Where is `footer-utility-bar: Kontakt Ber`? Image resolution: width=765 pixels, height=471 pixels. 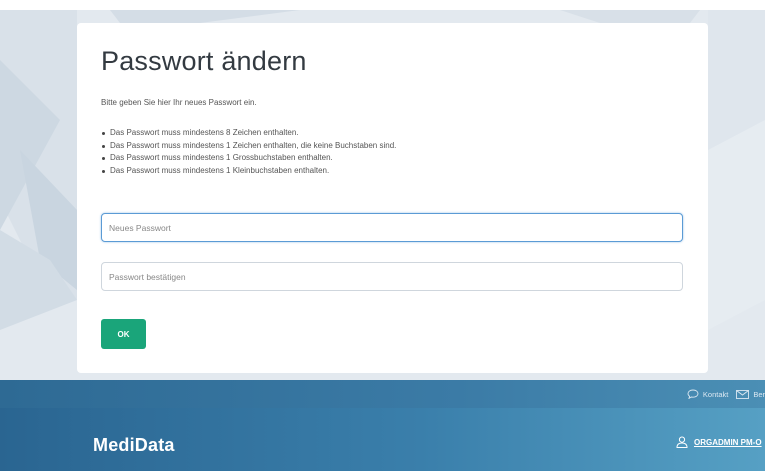
footer-utility-bar: Kontakt Ber is located at coordinates (382, 394).